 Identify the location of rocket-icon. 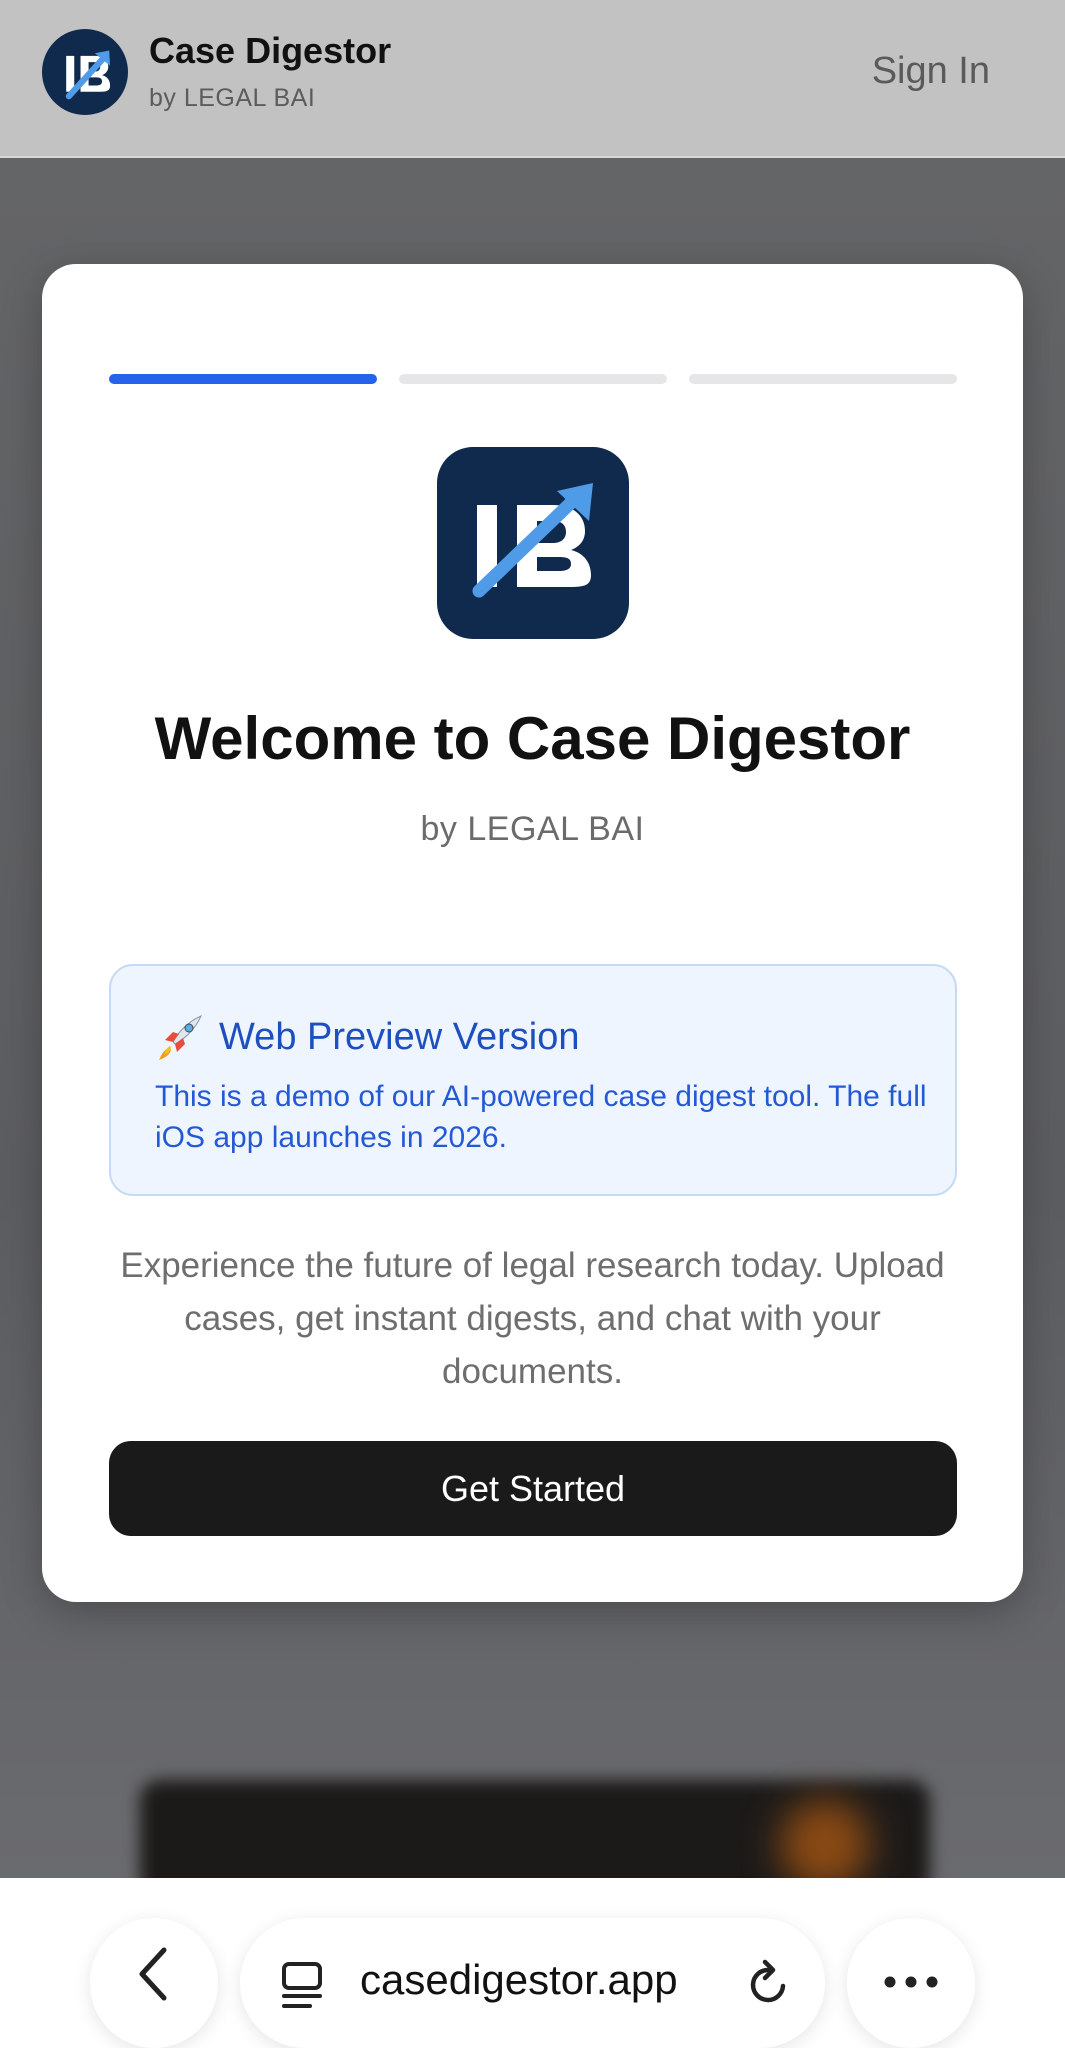
(180, 1037).